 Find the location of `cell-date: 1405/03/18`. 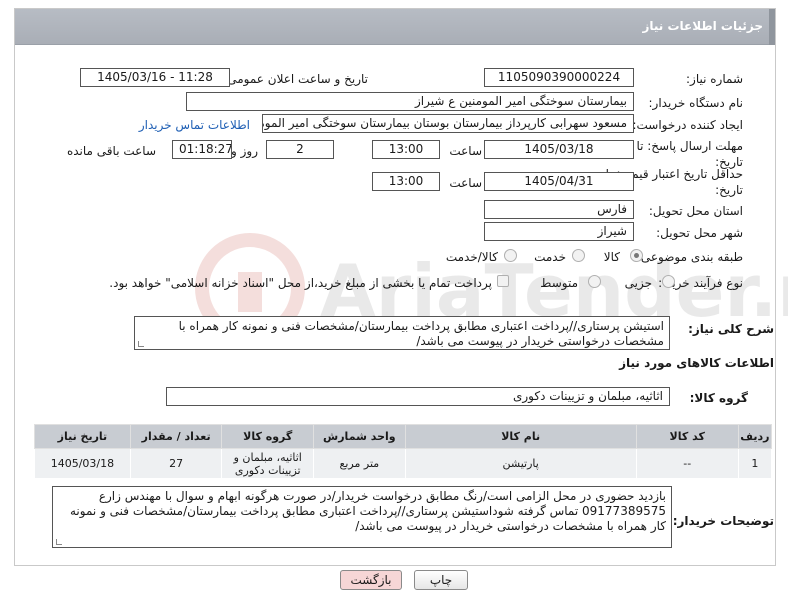

cell-date: 1405/03/18 is located at coordinates (82, 463).